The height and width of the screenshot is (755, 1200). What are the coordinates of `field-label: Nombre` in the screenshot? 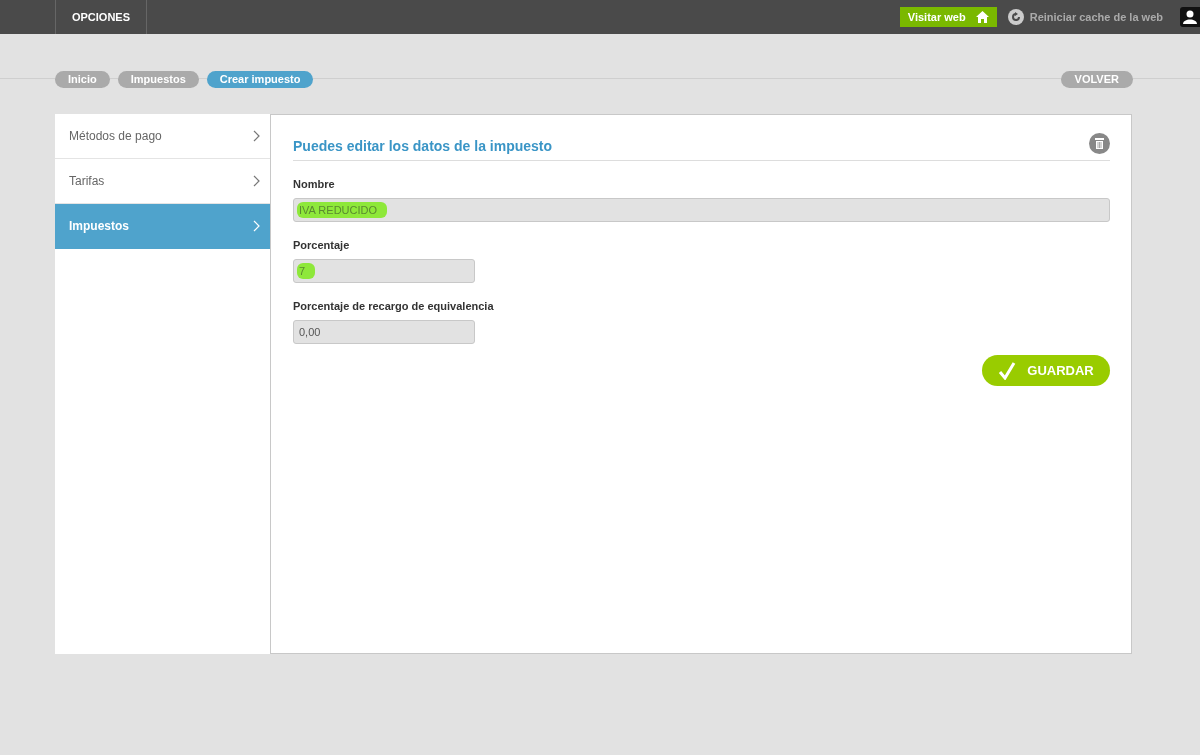 It's located at (314, 184).